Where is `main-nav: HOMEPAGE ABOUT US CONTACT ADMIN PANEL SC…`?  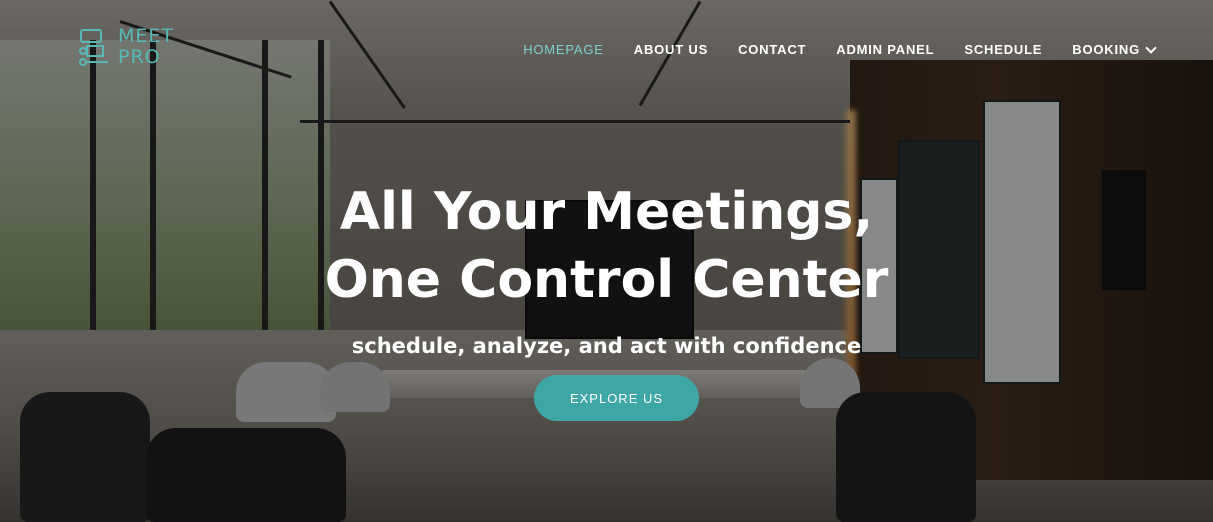
main-nav: HOMEPAGE ABOUT US CONTACT ADMIN PANEL SC… is located at coordinates (825, 49).